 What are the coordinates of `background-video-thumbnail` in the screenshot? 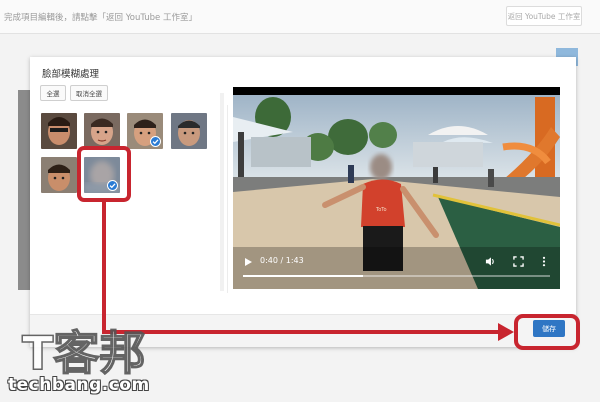 It's located at (24, 190).